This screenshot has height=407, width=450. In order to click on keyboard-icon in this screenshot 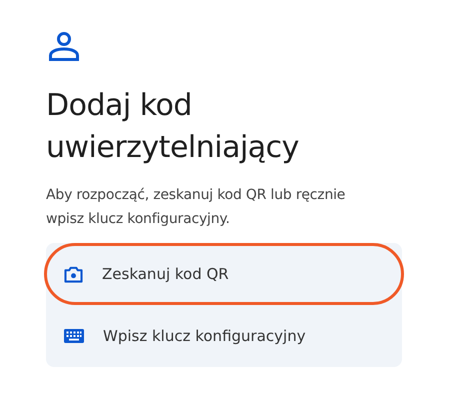, I will do `click(74, 336)`.